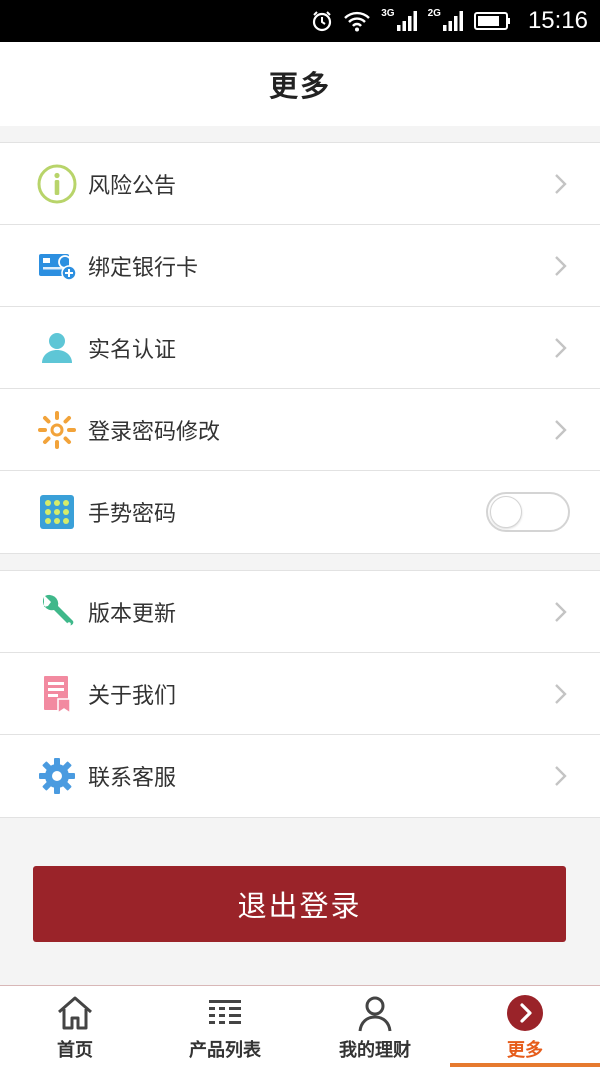  I want to click on menu-item-label: 版本更新, so click(132, 614).